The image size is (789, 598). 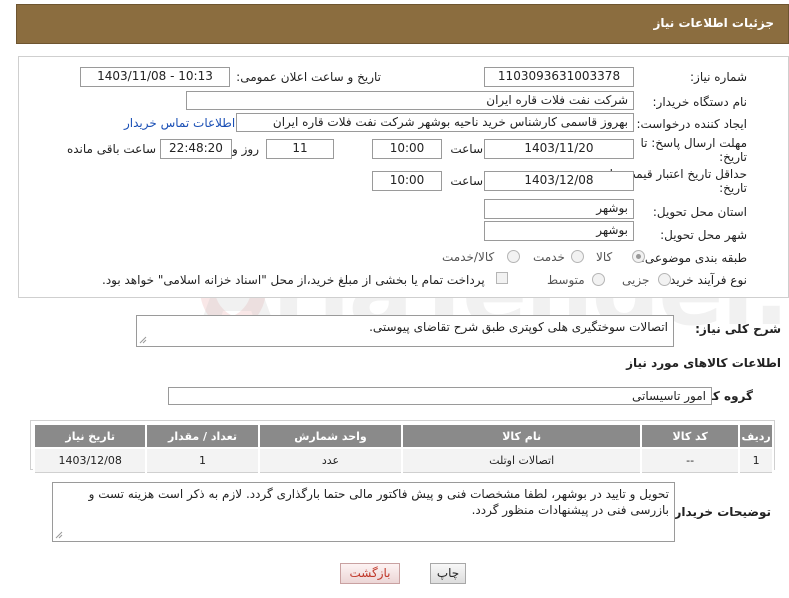 What do you see at coordinates (330, 460) in the screenshot?
I see `cell-unit: عدد` at bounding box center [330, 460].